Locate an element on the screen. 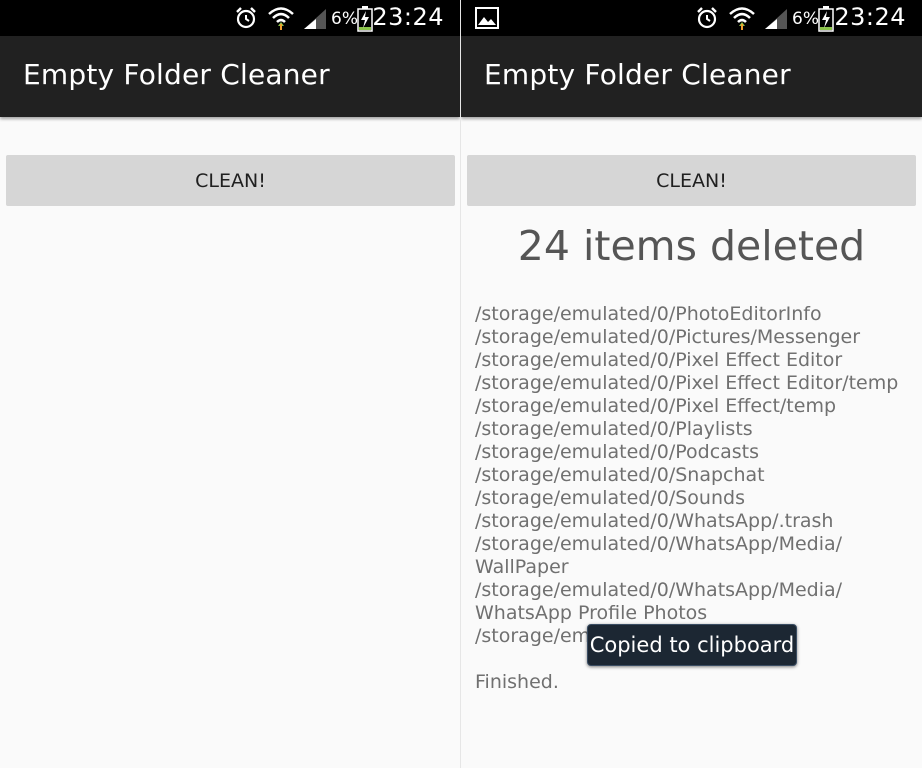 The height and width of the screenshot is (768, 922). log-line: /storage/emulated/0/Playlists is located at coordinates (614, 429).